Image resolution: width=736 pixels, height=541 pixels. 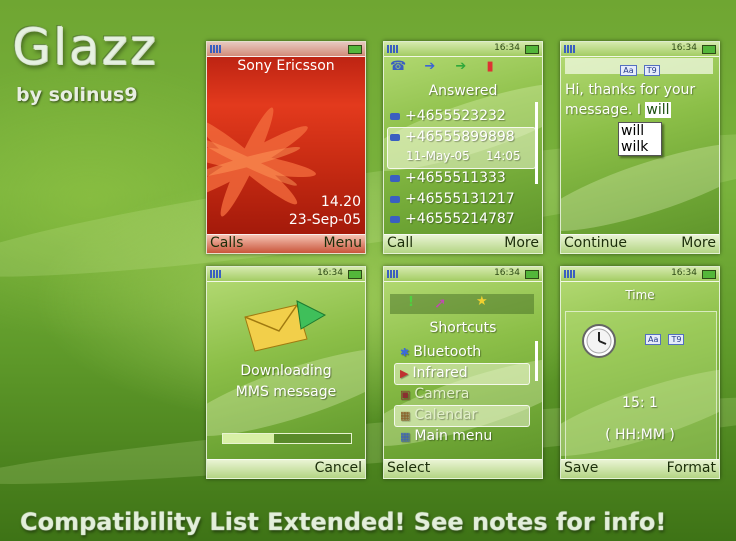 I want to click on shortcut-calendar: ▦ Calendar, so click(x=438, y=415).